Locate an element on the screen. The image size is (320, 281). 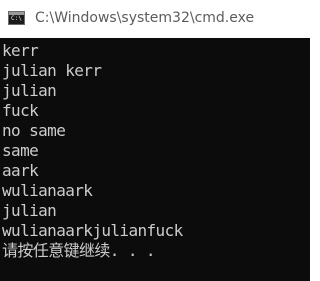
console-prompt-line: 请按任意键继续. . . is located at coordinates (79, 250).